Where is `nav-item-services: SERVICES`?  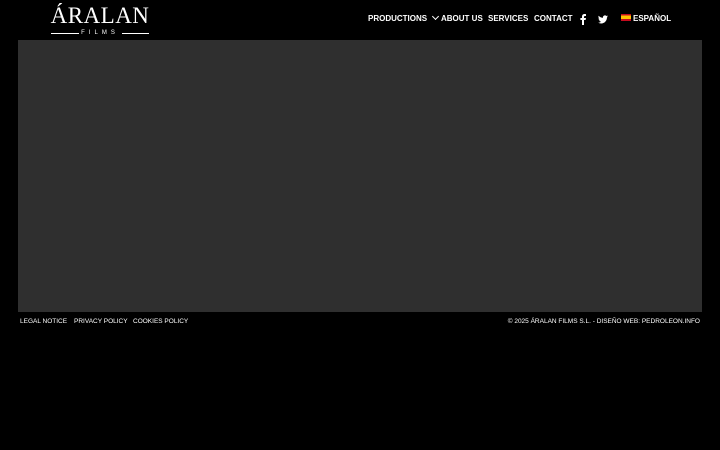
nav-item-services: SERVICES is located at coordinates (508, 19).